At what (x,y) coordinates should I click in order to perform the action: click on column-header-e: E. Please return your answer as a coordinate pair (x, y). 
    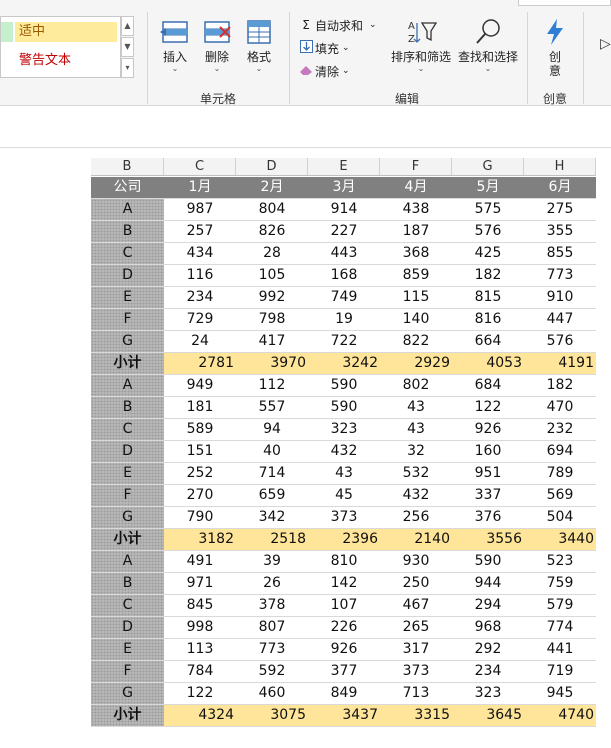
    Looking at the image, I should click on (344, 167).